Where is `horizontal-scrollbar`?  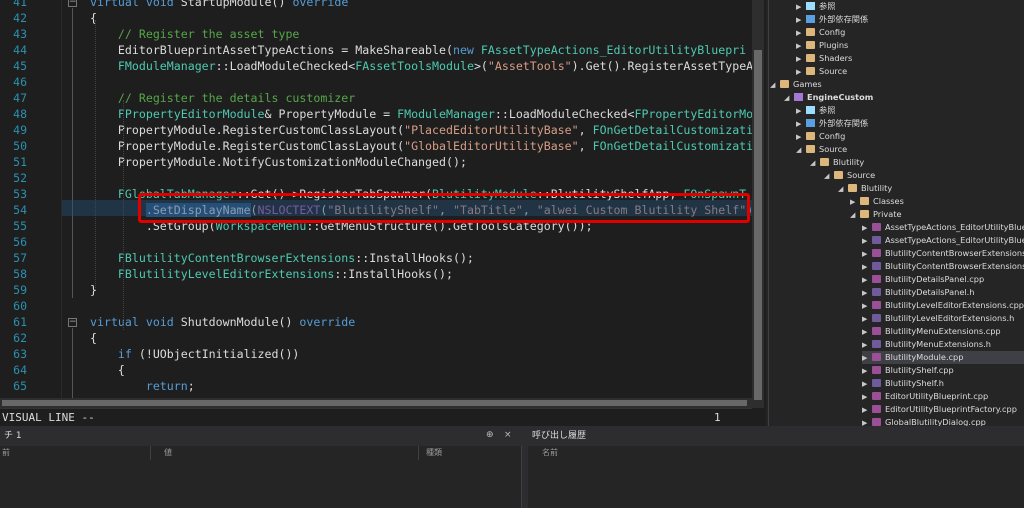 horizontal-scrollbar is located at coordinates (376, 403).